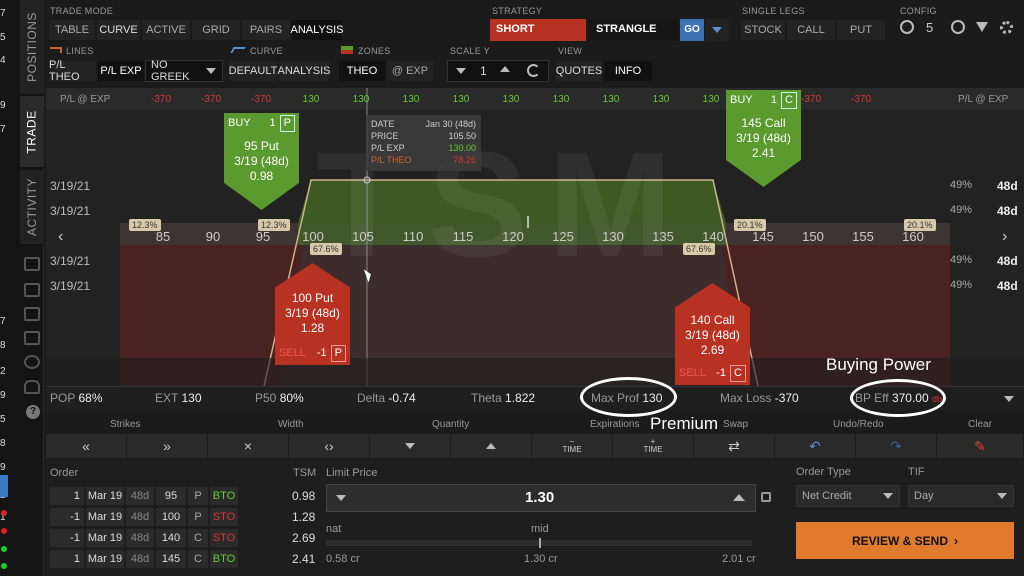 The height and width of the screenshot is (576, 1024). I want to click on mode-grid: GRID, so click(216, 30).